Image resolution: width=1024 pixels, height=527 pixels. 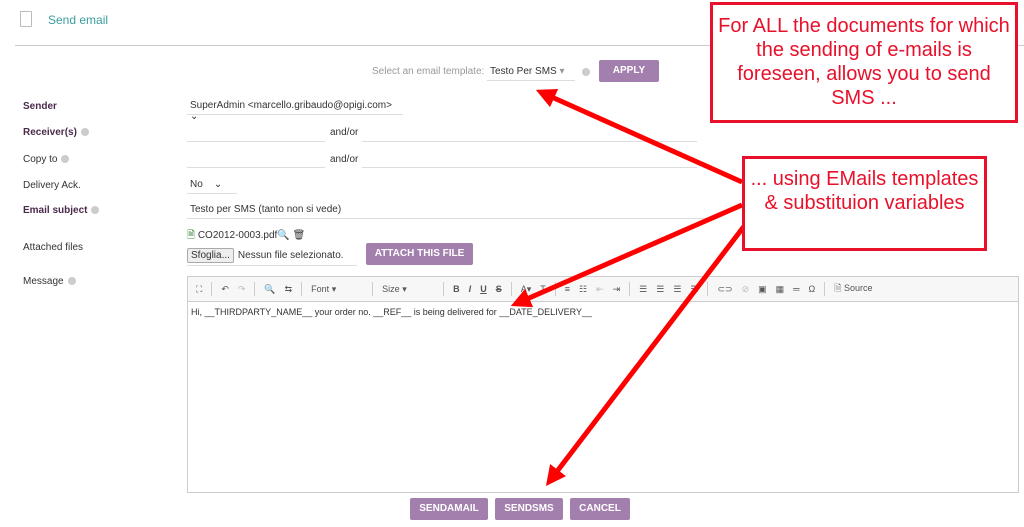 I want to click on arrow-to-sendsms, so click(x=646, y=354).